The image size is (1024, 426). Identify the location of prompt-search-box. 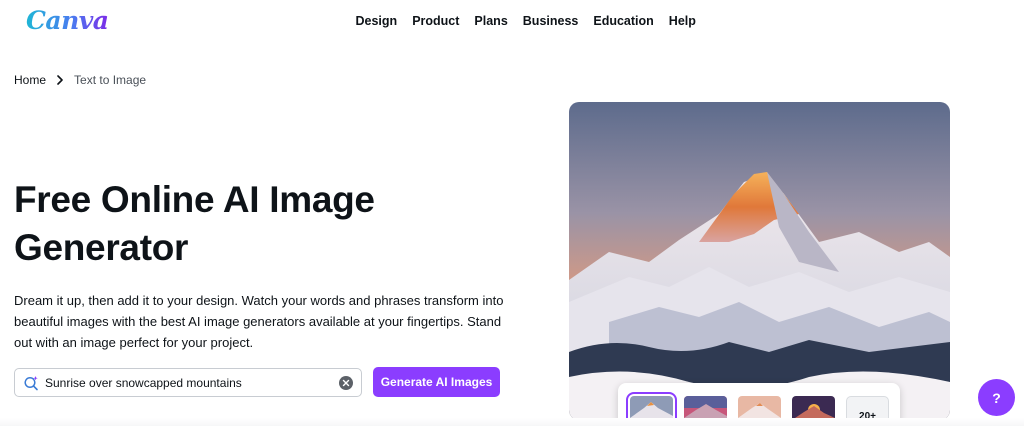
(188, 382).